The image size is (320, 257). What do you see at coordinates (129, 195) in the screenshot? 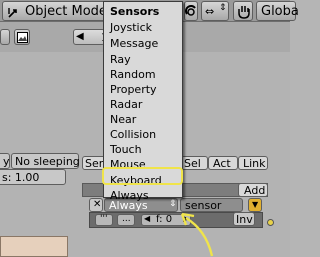
I see `menu-item-always: Always` at bounding box center [129, 195].